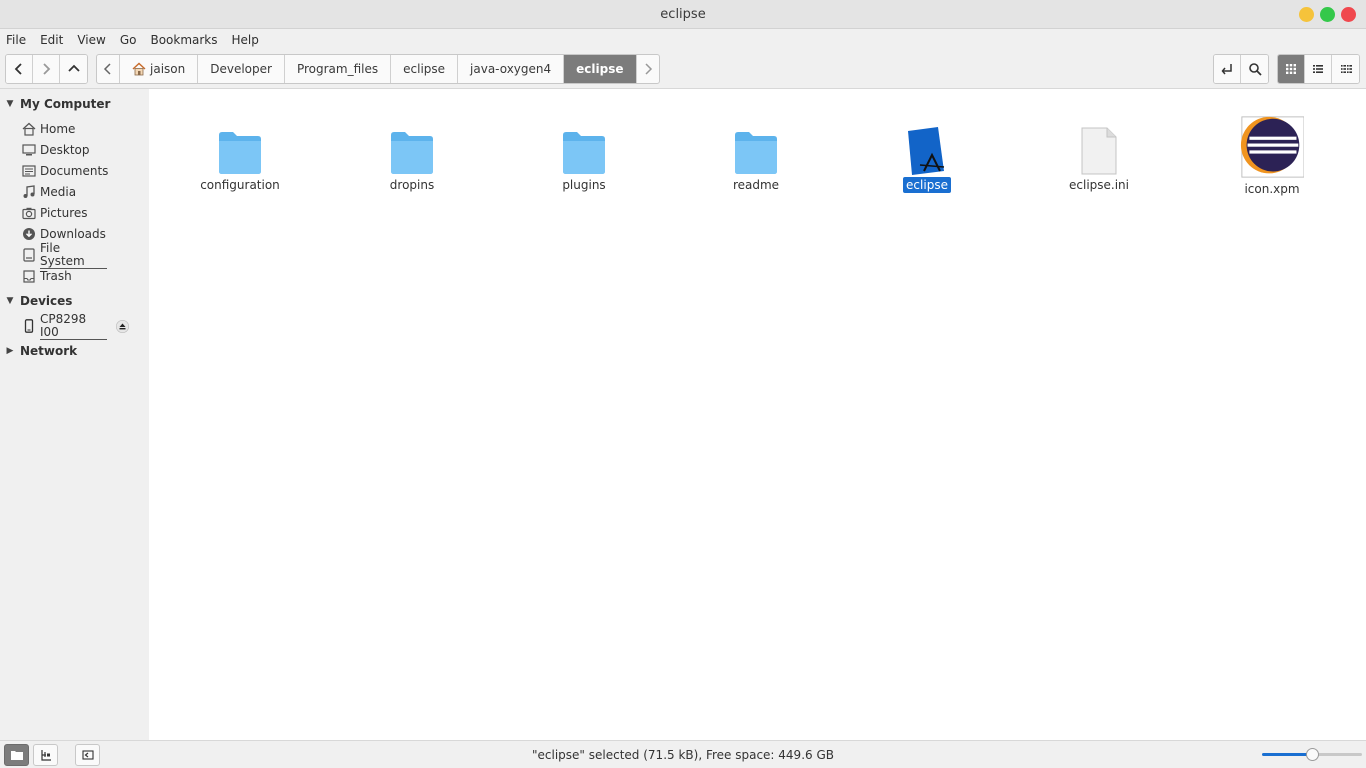 The image size is (1366, 768). I want to click on view-mode-buttons, so click(1318, 69).